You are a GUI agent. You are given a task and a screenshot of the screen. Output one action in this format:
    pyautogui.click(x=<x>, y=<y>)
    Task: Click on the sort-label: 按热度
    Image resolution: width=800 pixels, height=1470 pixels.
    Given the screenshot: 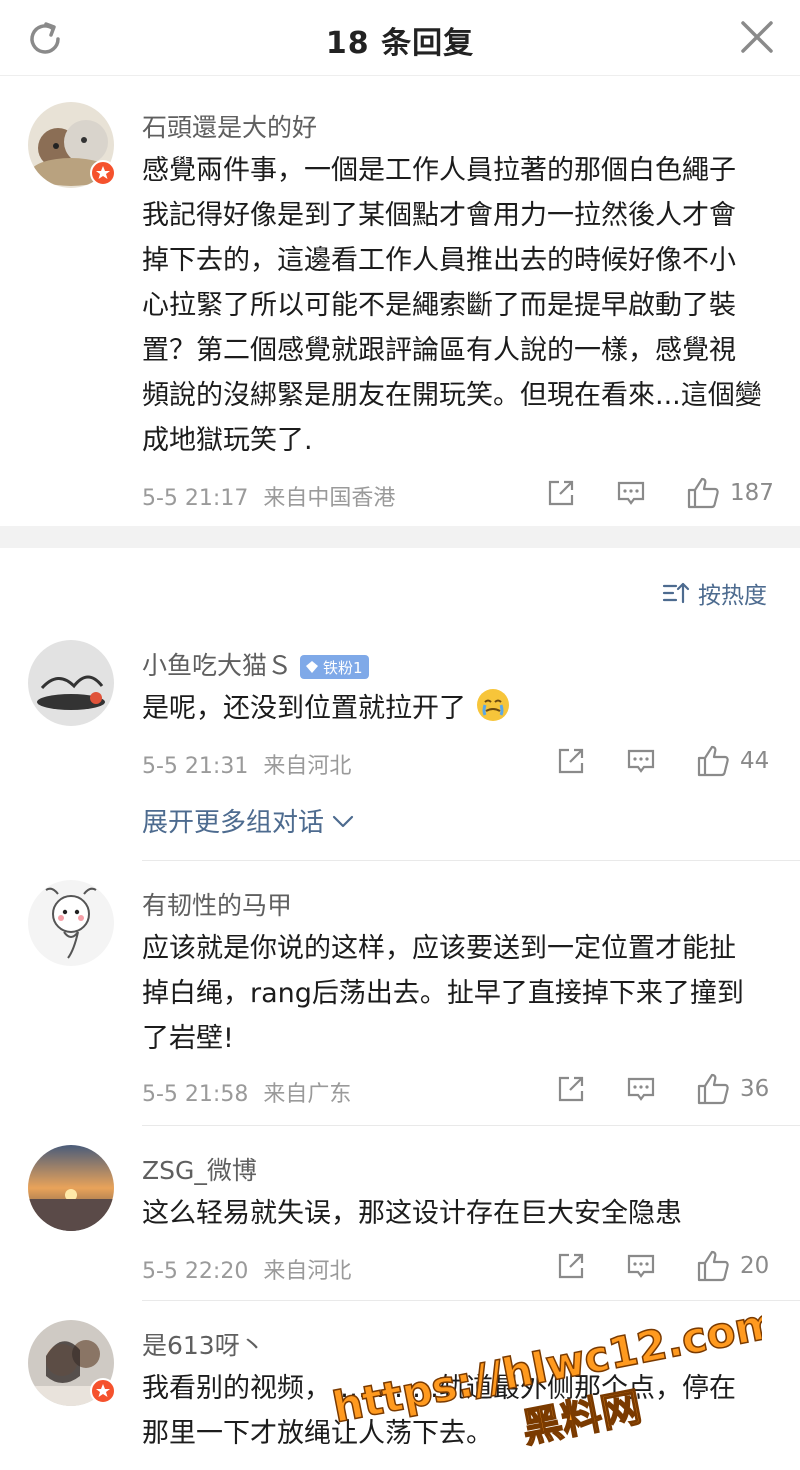 What is the action you would take?
    pyautogui.click(x=732, y=596)
    